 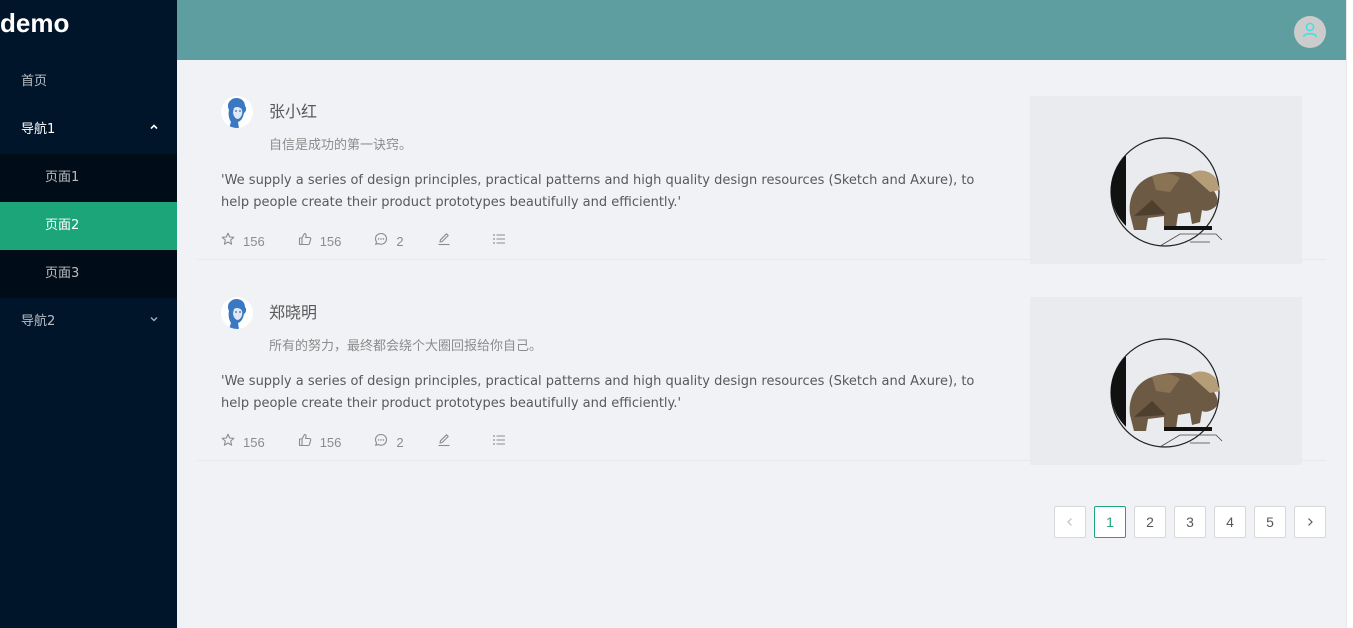 What do you see at coordinates (154, 322) in the screenshot?
I see `chevron-down-icon` at bounding box center [154, 322].